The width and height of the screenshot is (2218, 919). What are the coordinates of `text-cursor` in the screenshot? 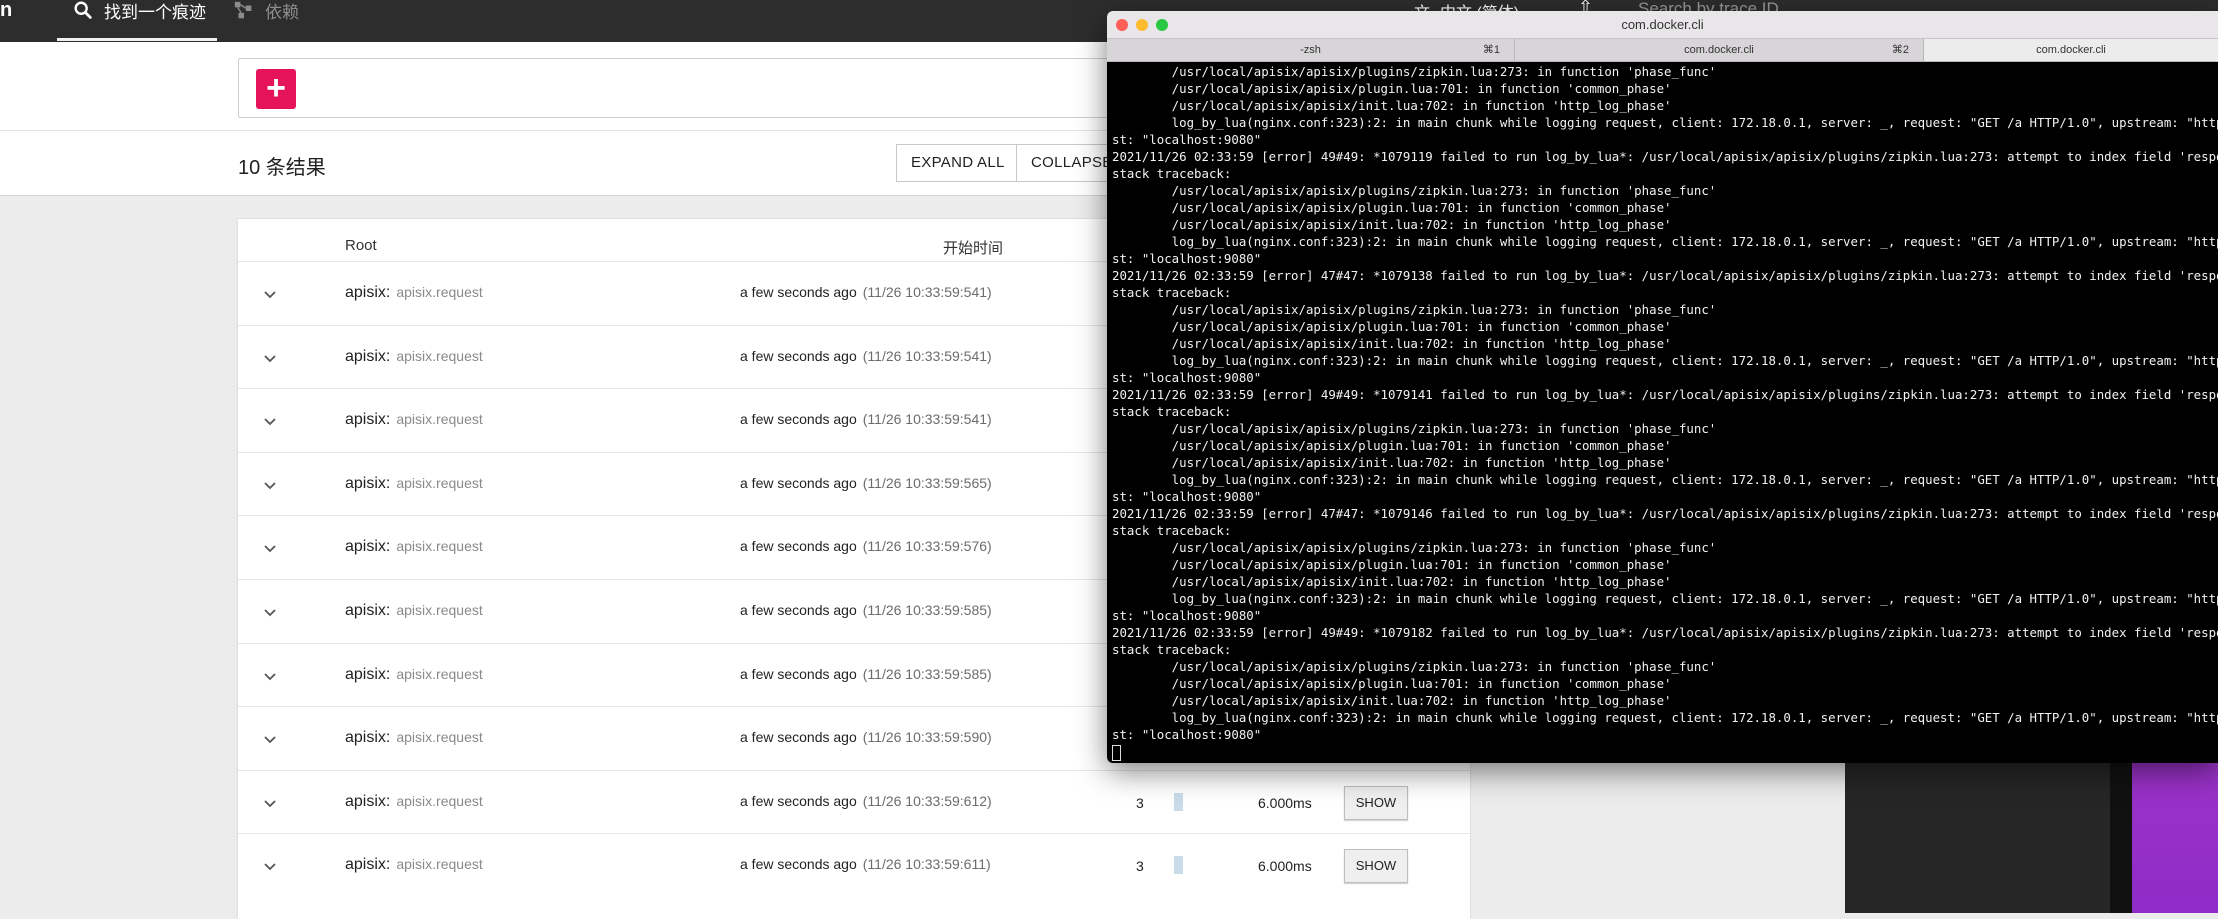 It's located at (1116, 752).